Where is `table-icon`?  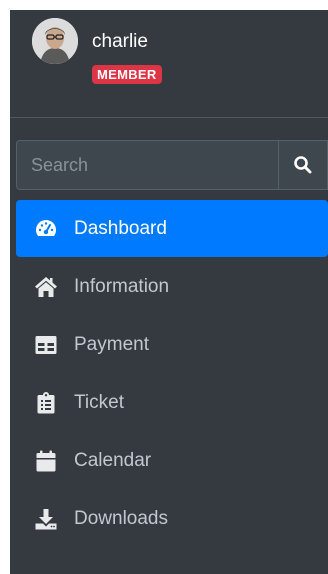 table-icon is located at coordinates (46, 345).